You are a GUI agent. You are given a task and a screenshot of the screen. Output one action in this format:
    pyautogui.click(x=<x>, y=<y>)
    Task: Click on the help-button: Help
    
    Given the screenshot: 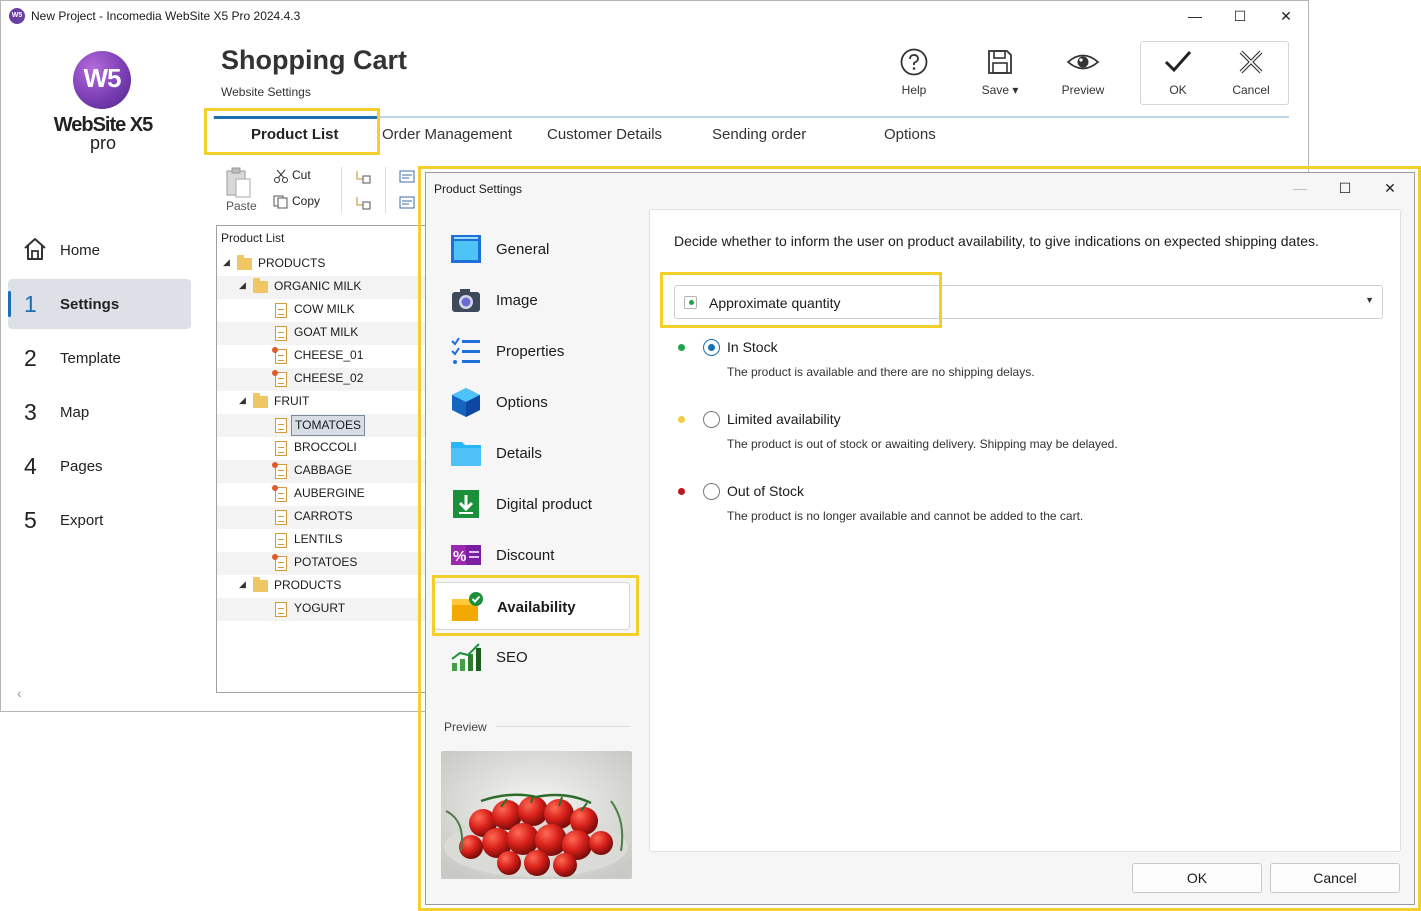 What is the action you would take?
    pyautogui.click(x=914, y=74)
    